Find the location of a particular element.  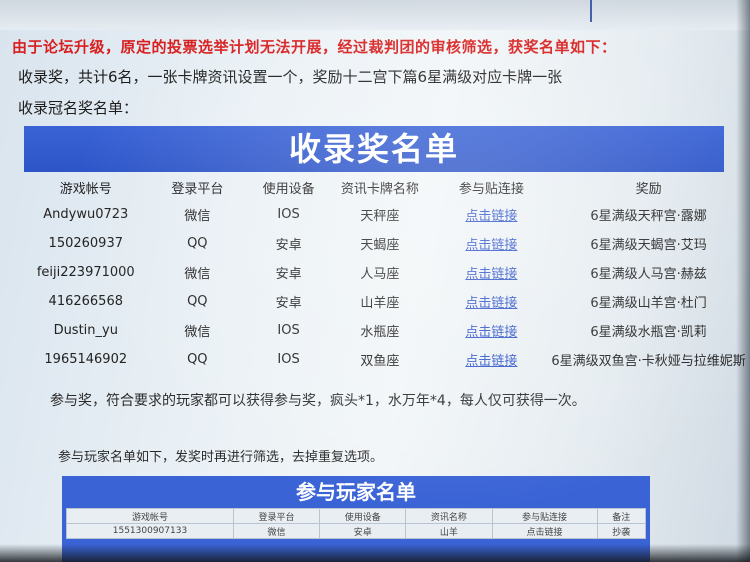

cell-reward: 6星满级人马宫·赫兹 is located at coordinates (648, 274).